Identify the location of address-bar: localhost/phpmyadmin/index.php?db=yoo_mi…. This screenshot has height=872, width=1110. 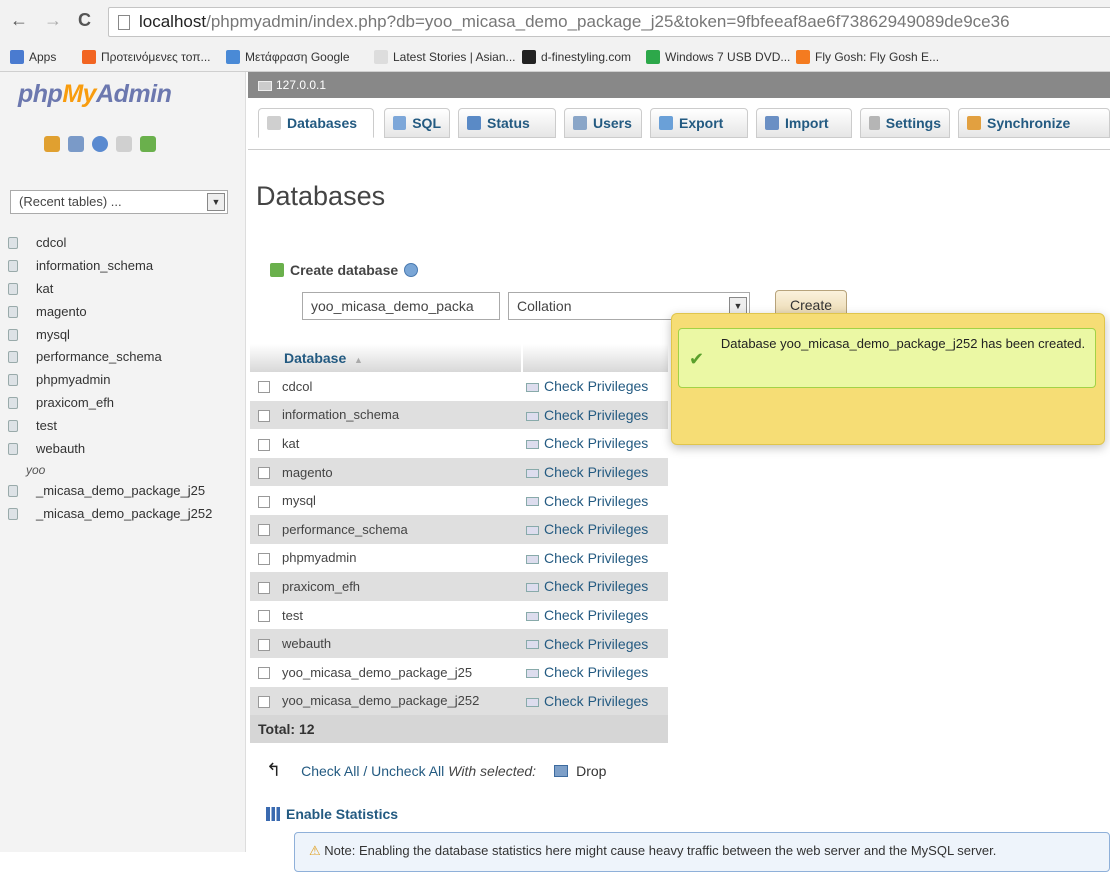
(609, 22).